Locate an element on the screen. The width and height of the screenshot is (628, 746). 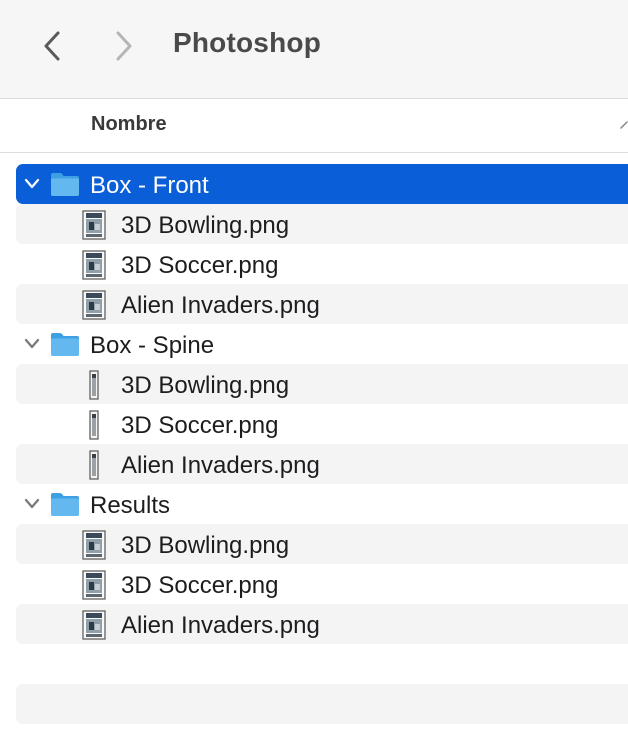
toolbar: Photoshop is located at coordinates (314, 49).